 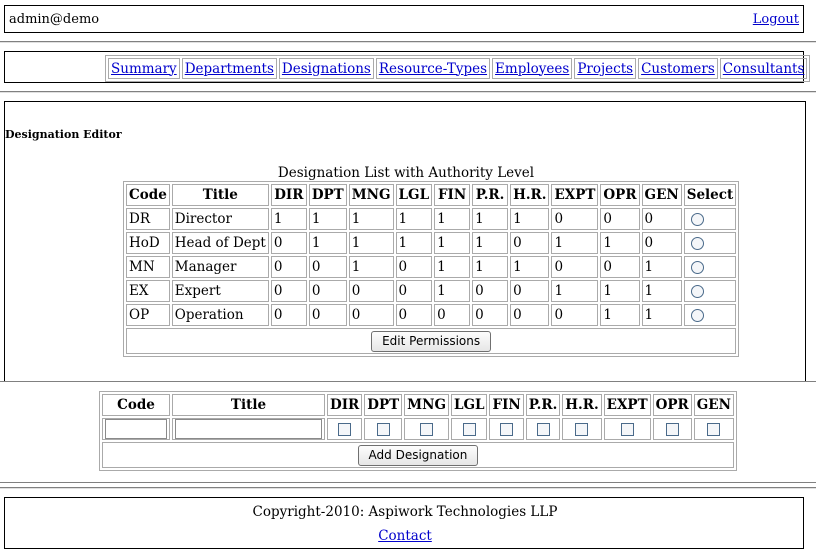 I want to click on nav-resource-types: Resource-Types, so click(x=433, y=69).